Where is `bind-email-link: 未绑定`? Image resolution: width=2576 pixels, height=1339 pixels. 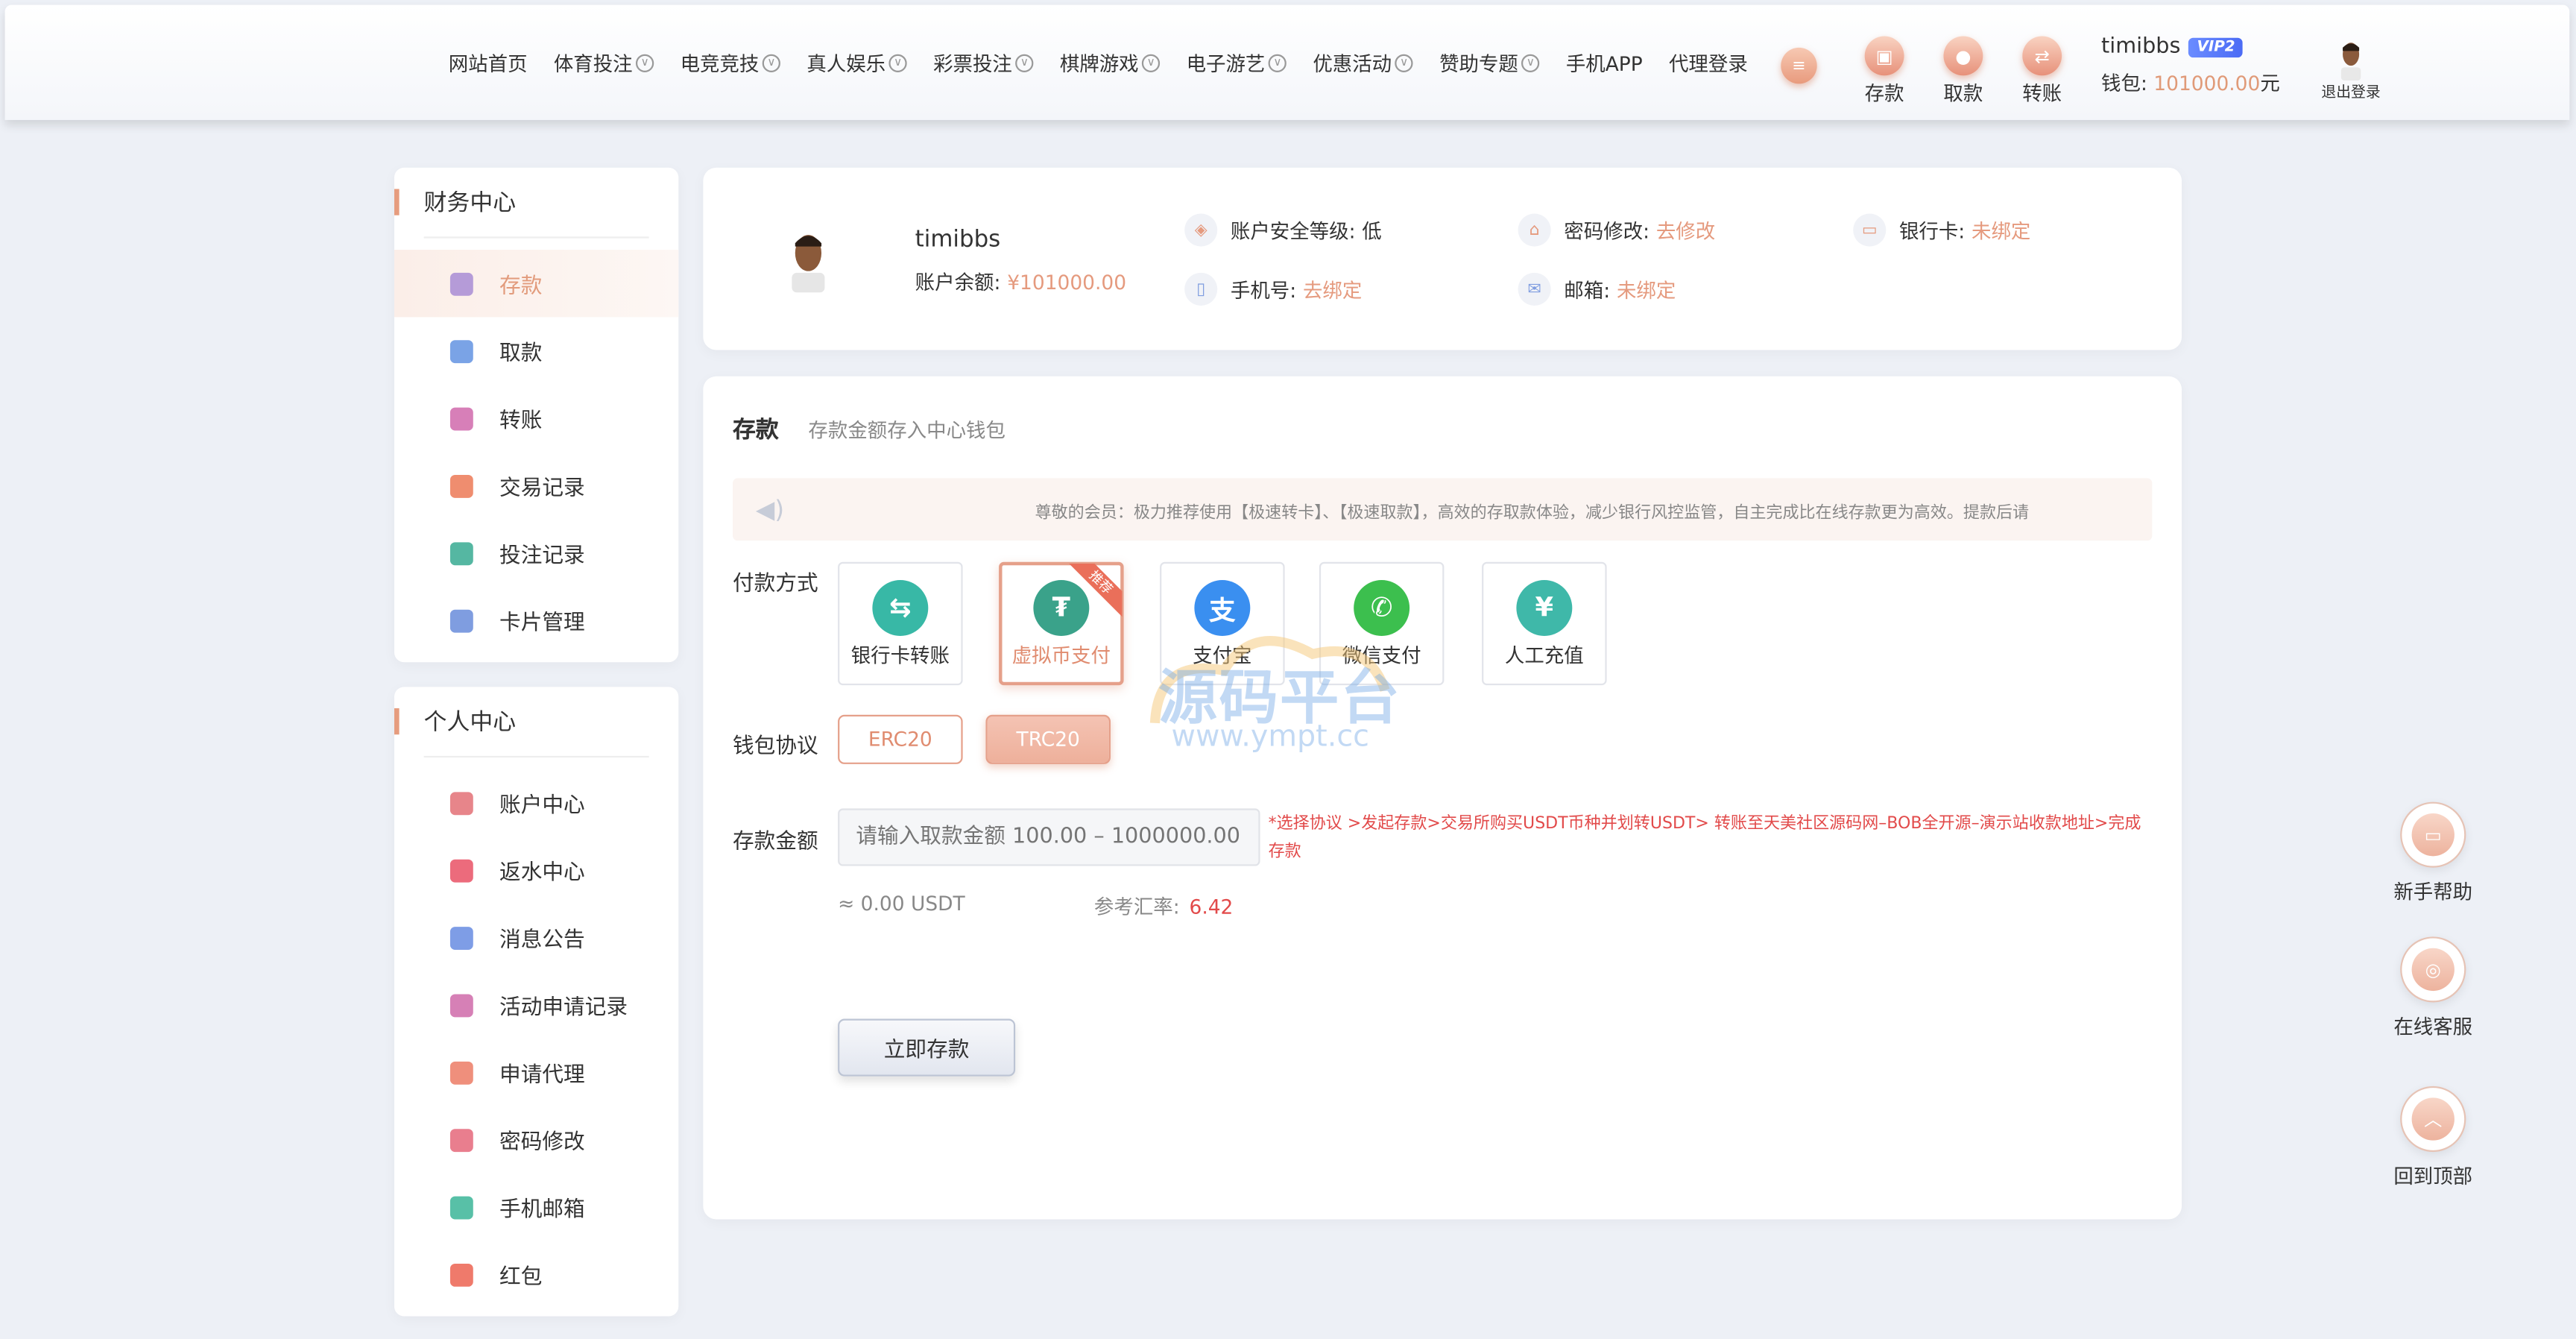 bind-email-link: 未绑定 is located at coordinates (1646, 289).